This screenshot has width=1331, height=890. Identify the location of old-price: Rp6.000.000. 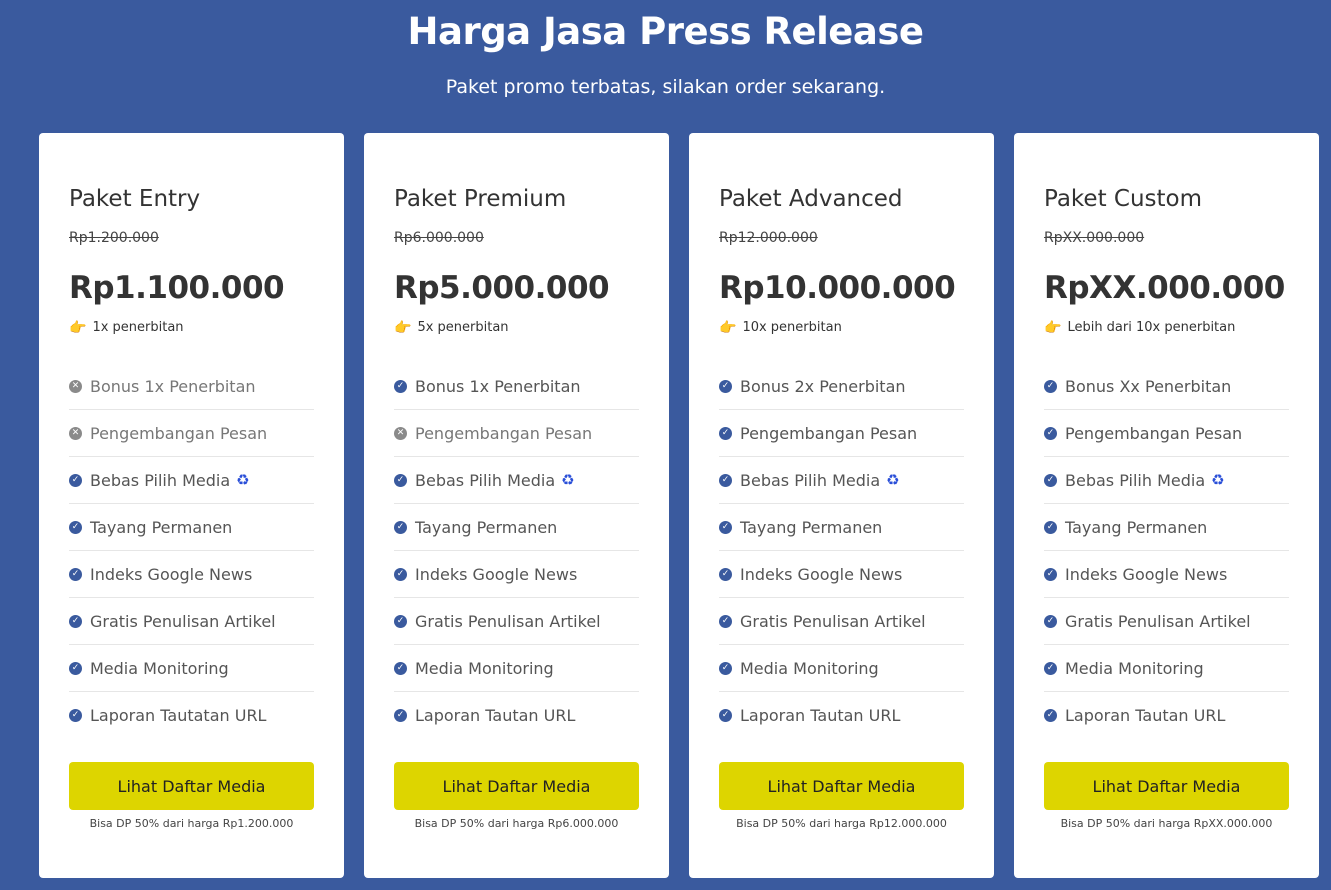
(439, 238).